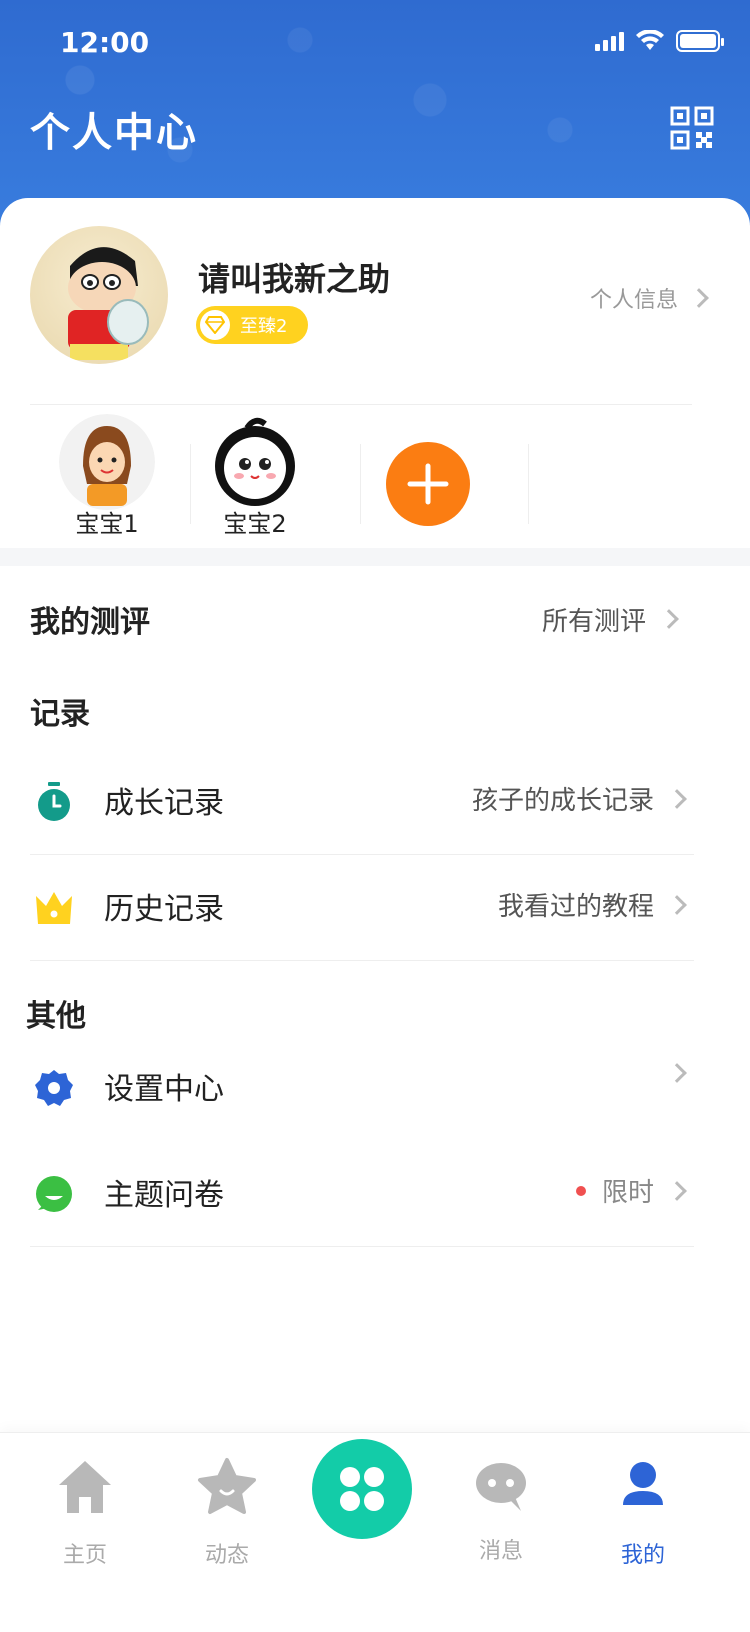 The height and width of the screenshot is (1632, 750). Describe the element at coordinates (60, 714) in the screenshot. I see `records-title: 记录` at that location.